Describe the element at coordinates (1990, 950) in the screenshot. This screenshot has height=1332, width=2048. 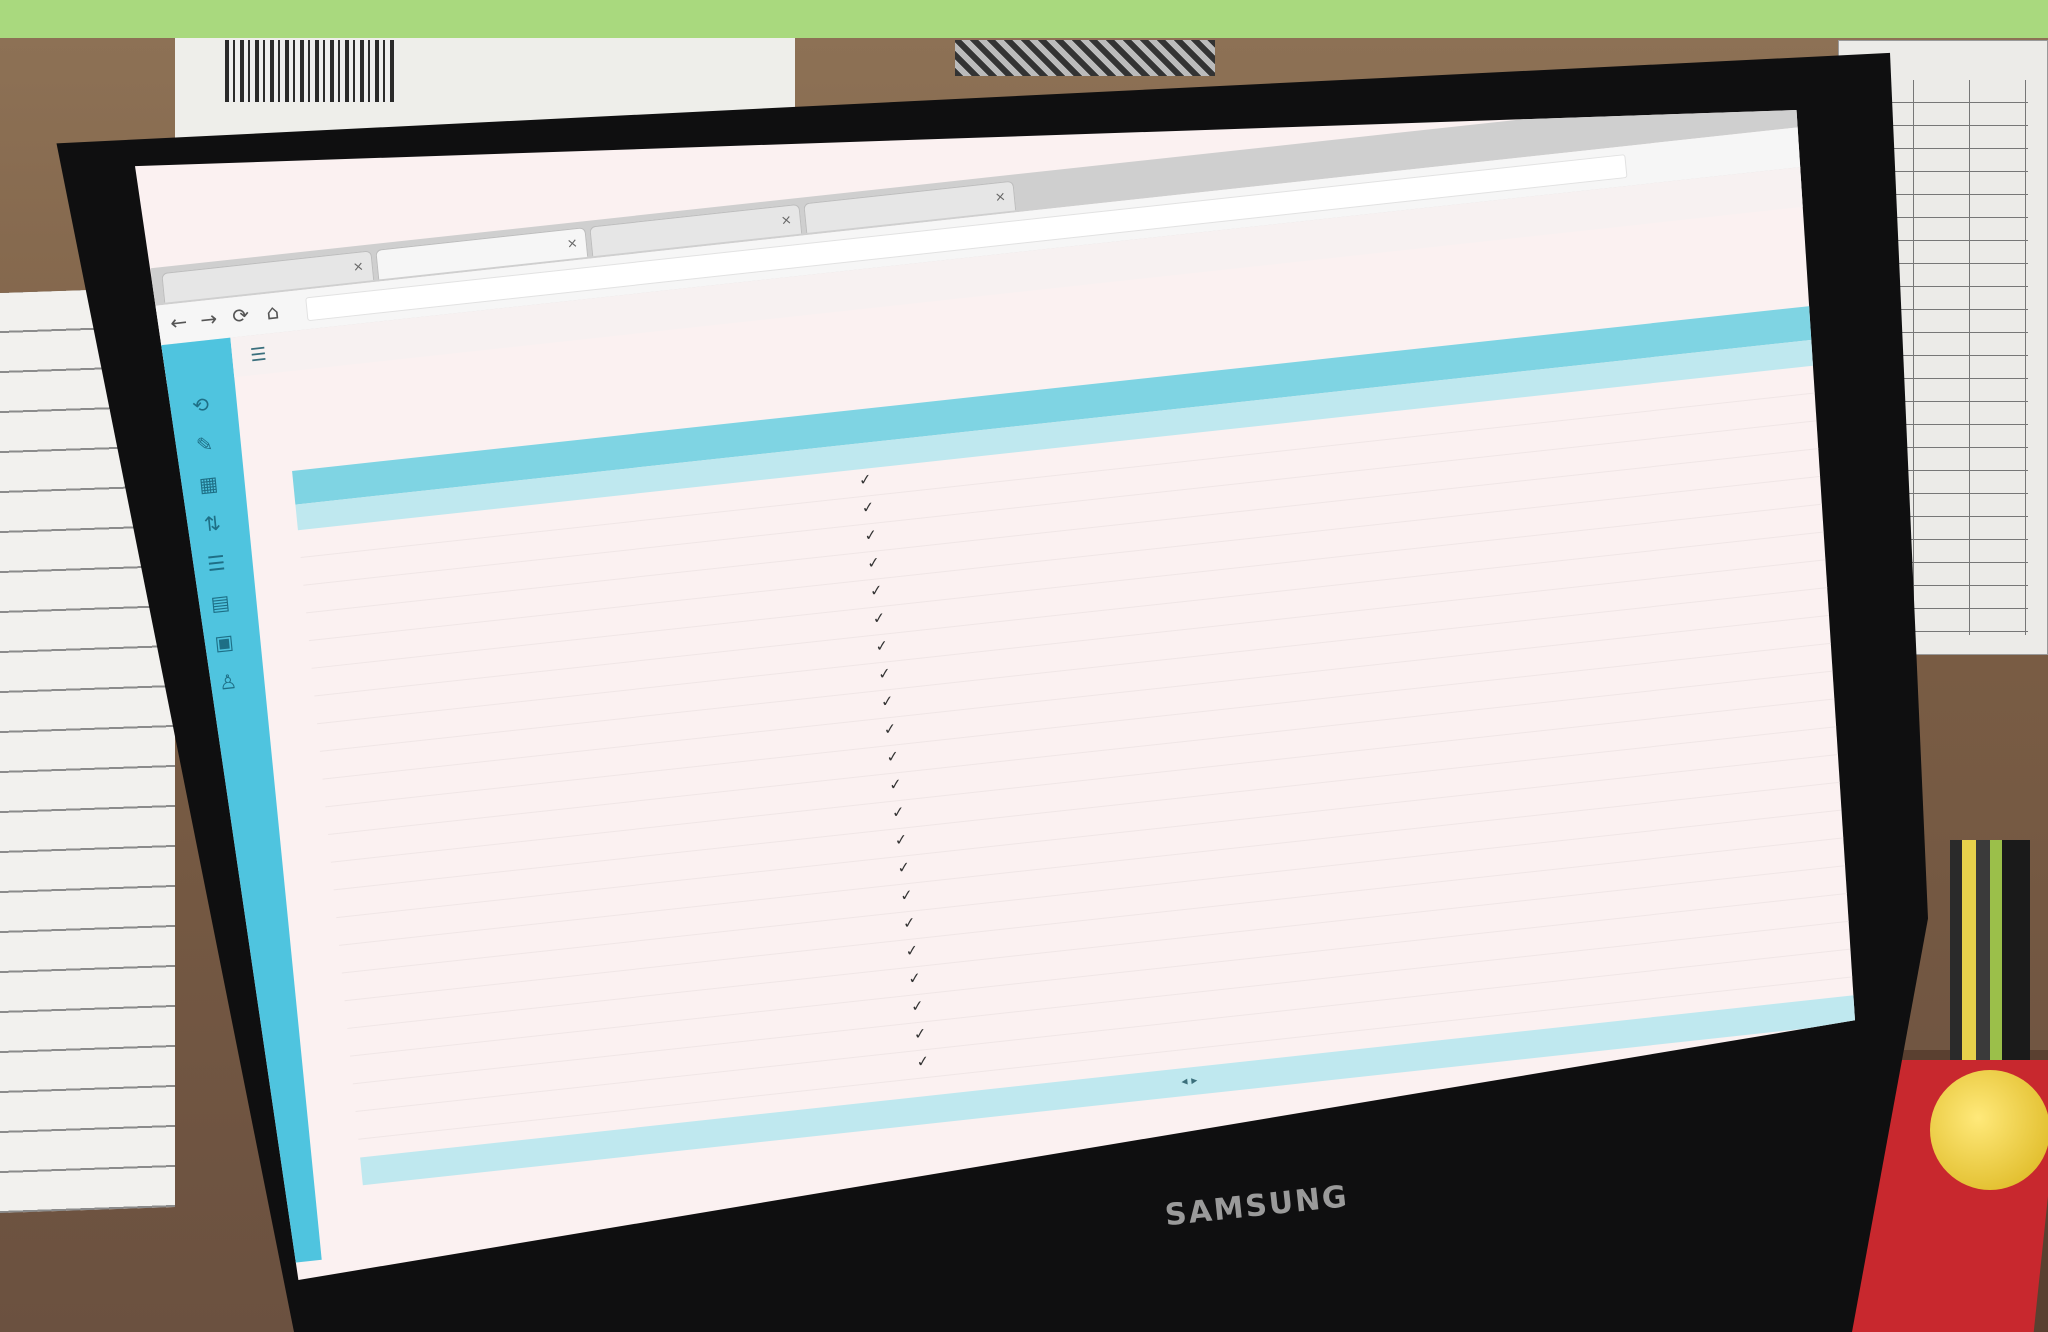
I see `pens-holder` at that location.